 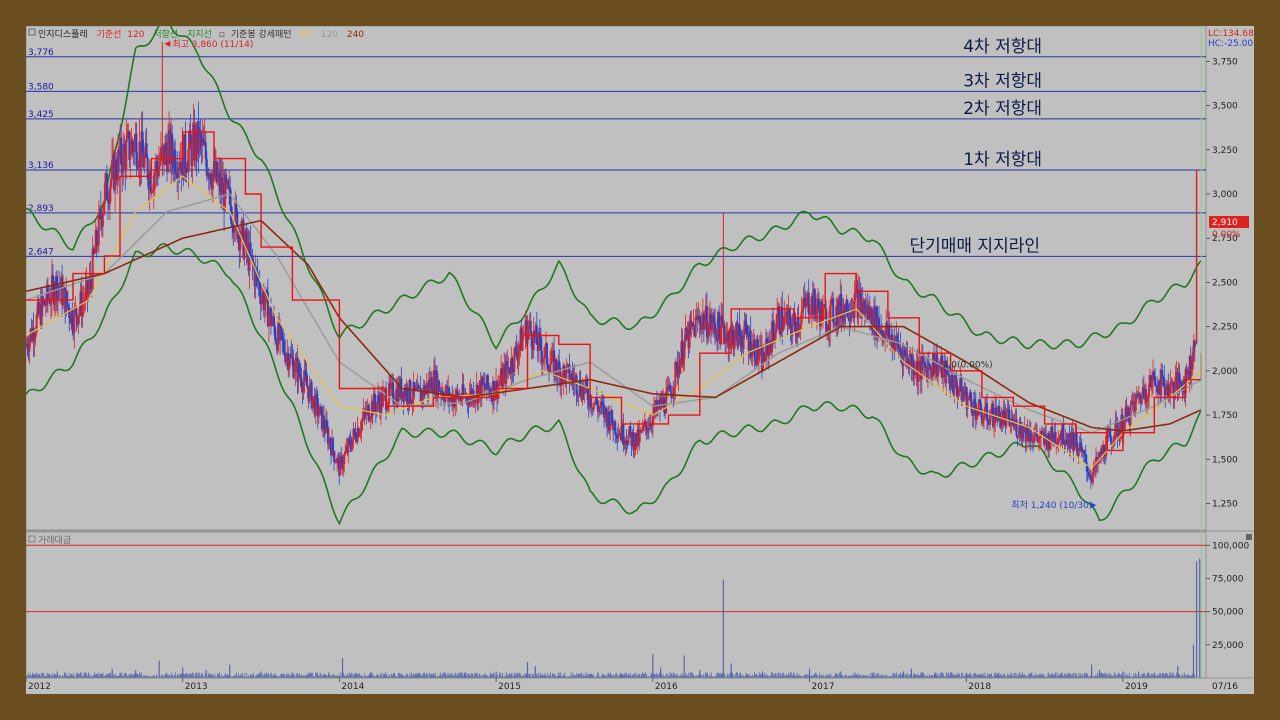 What do you see at coordinates (1230, 546) in the screenshot?
I see `volume-y-tick-label: 100,000` at bounding box center [1230, 546].